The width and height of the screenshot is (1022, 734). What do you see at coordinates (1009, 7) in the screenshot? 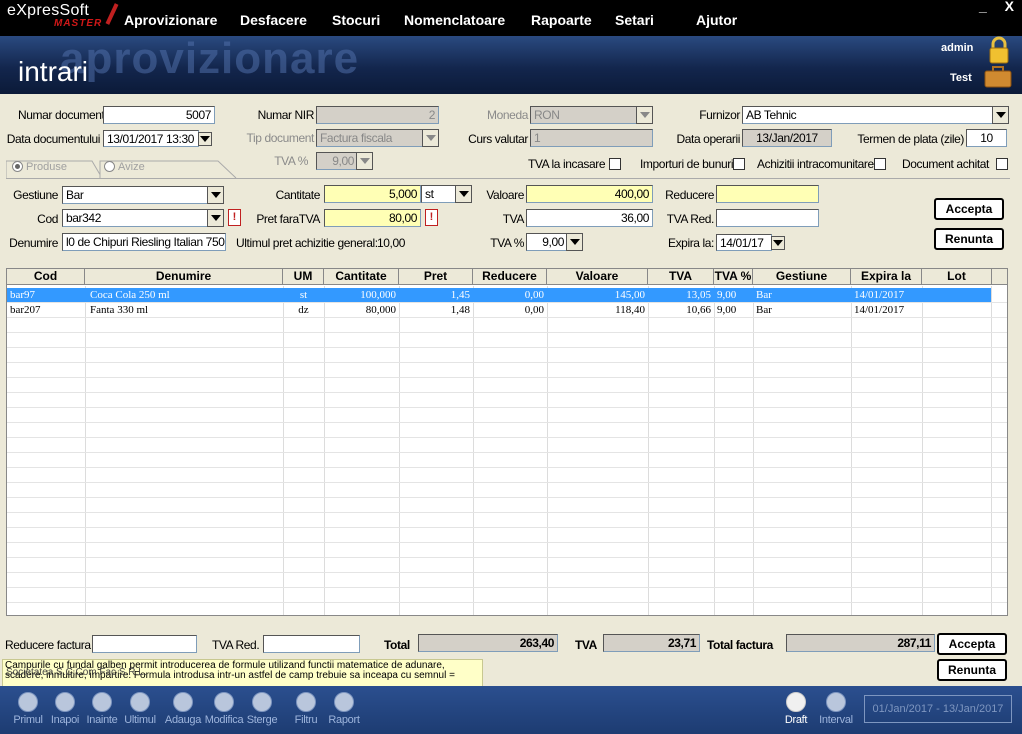
I see `close-button: X` at bounding box center [1009, 7].